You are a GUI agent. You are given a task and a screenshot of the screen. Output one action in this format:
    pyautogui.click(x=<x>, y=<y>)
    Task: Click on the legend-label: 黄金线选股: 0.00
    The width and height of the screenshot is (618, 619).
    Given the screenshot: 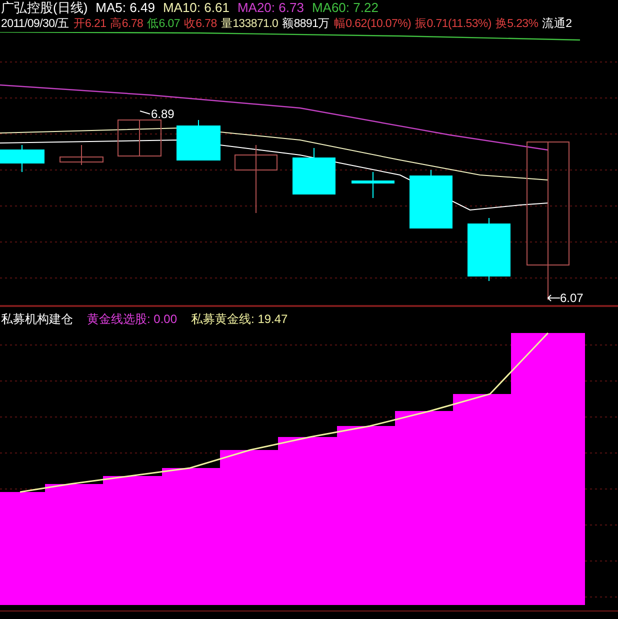 What is the action you would take?
    pyautogui.click(x=132, y=319)
    